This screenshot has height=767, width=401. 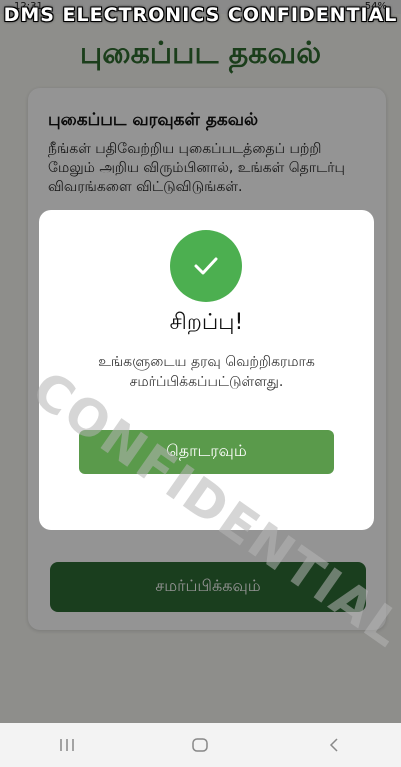 I want to click on continue-button: தொடரவும், so click(x=206, y=452).